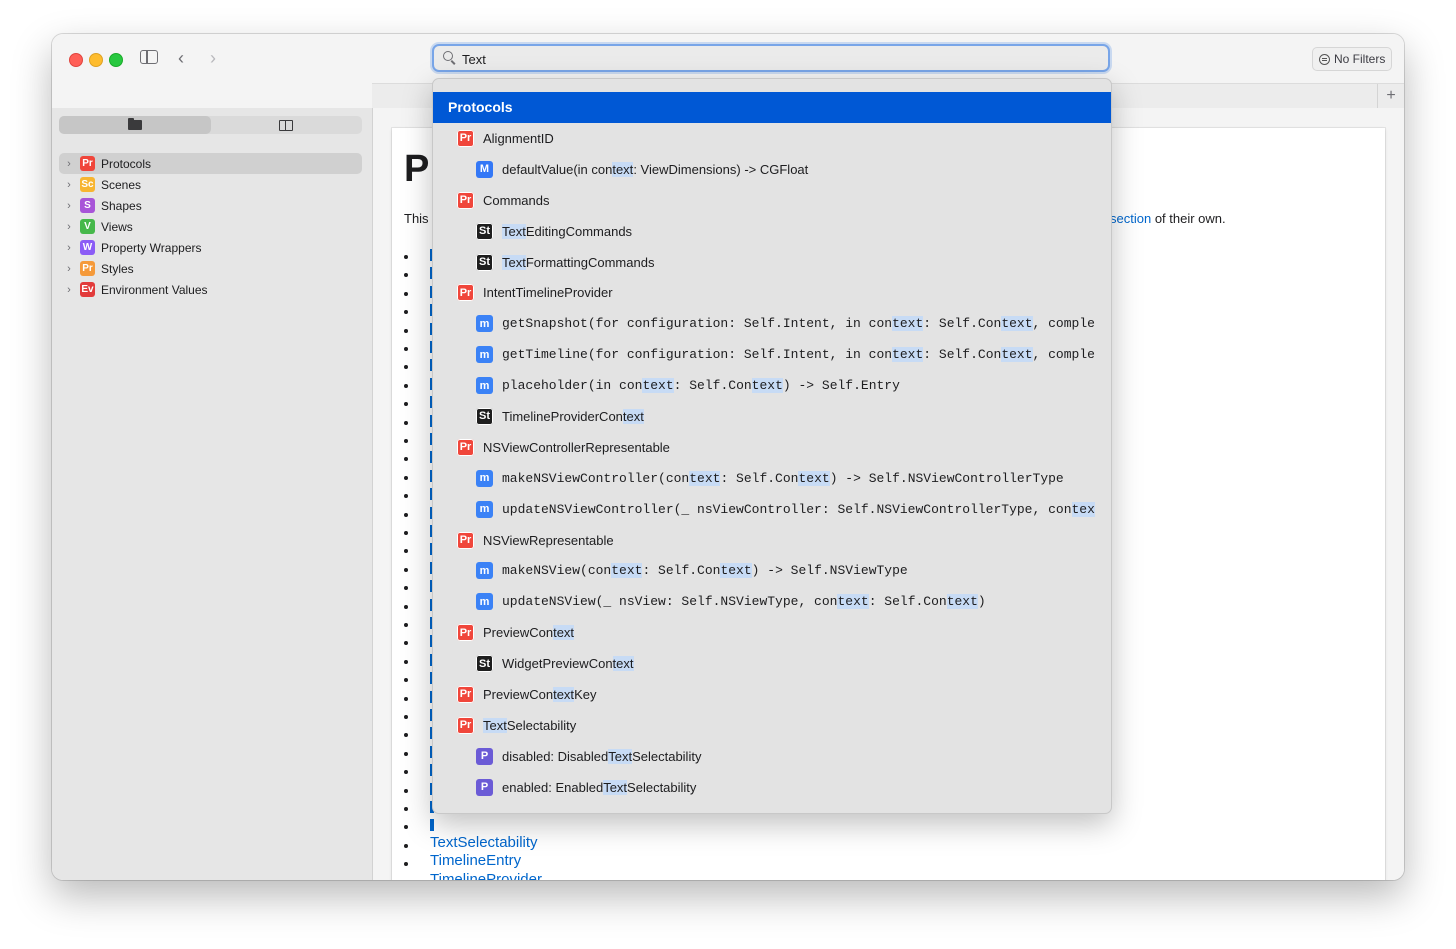 The height and width of the screenshot is (949, 1456). I want to click on result-label: AlignmentID, so click(518, 138).